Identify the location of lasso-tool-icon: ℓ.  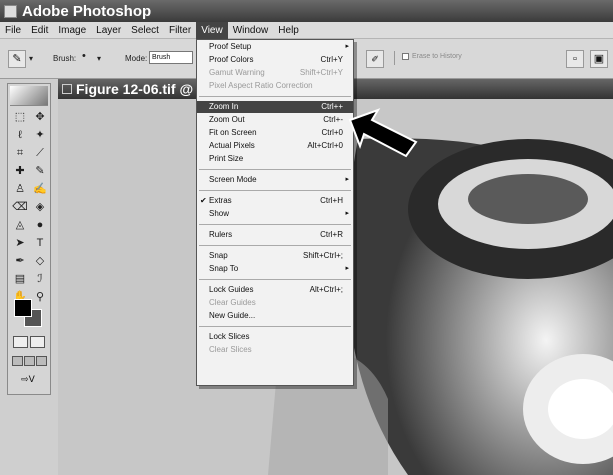
(20, 135).